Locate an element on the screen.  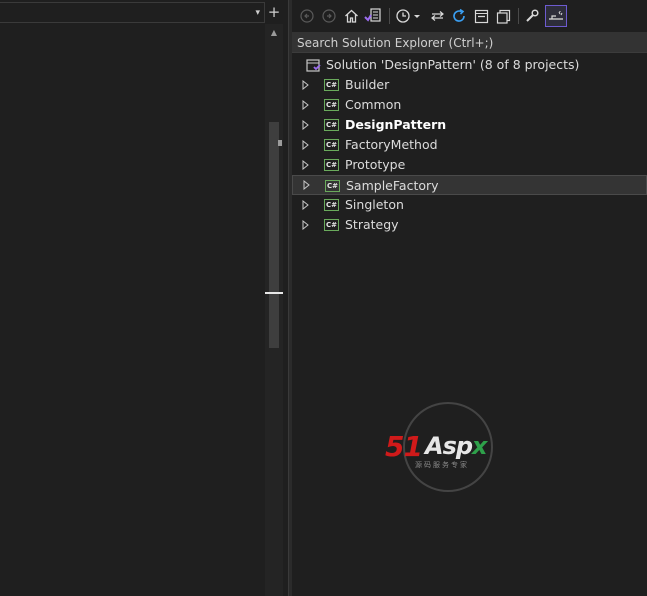
editor-vertical-scrollbar: ▲ is located at coordinates (274, 310).